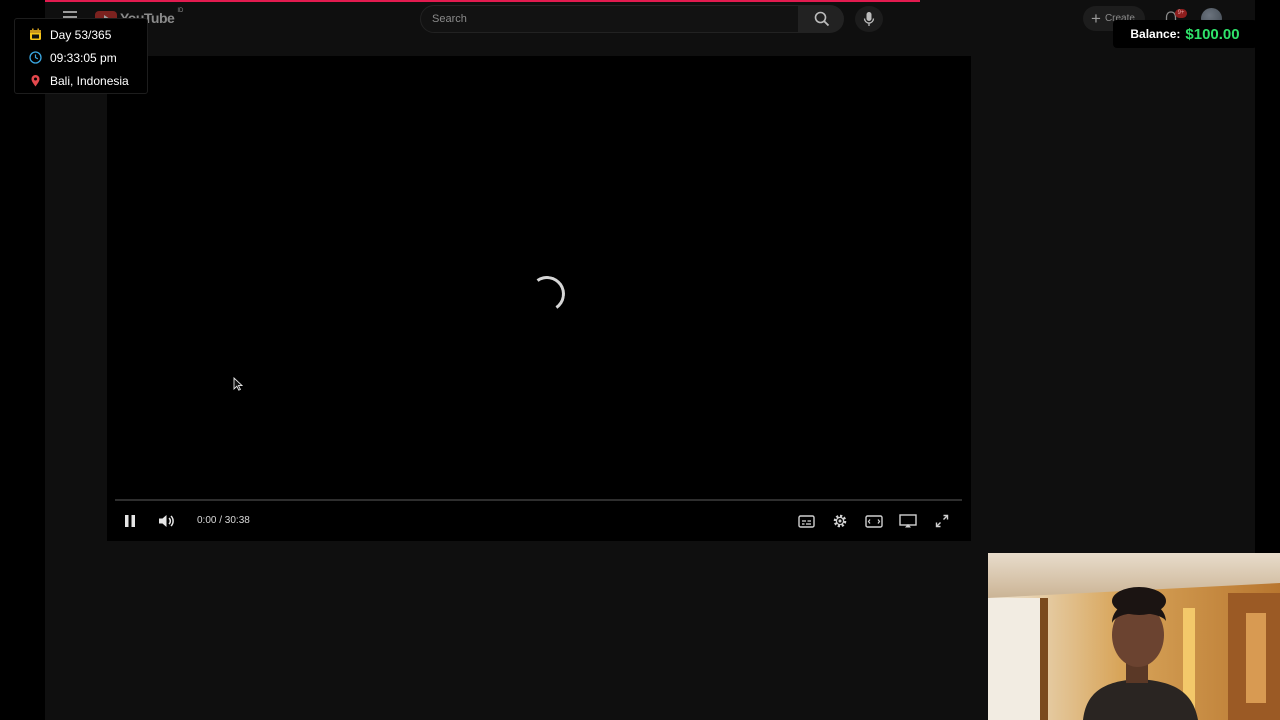  I want to click on player-controls: 0:00 / 30:38, so click(539, 521).